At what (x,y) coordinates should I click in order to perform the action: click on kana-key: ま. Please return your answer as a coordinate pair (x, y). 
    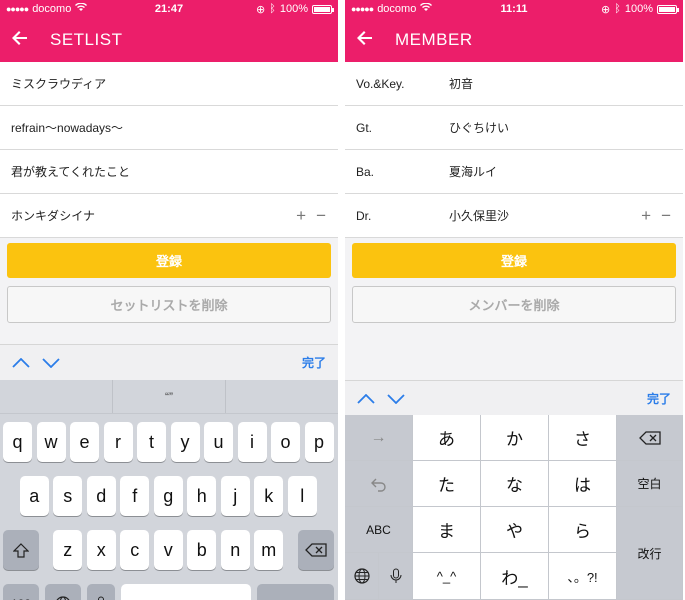
    Looking at the image, I should click on (447, 530).